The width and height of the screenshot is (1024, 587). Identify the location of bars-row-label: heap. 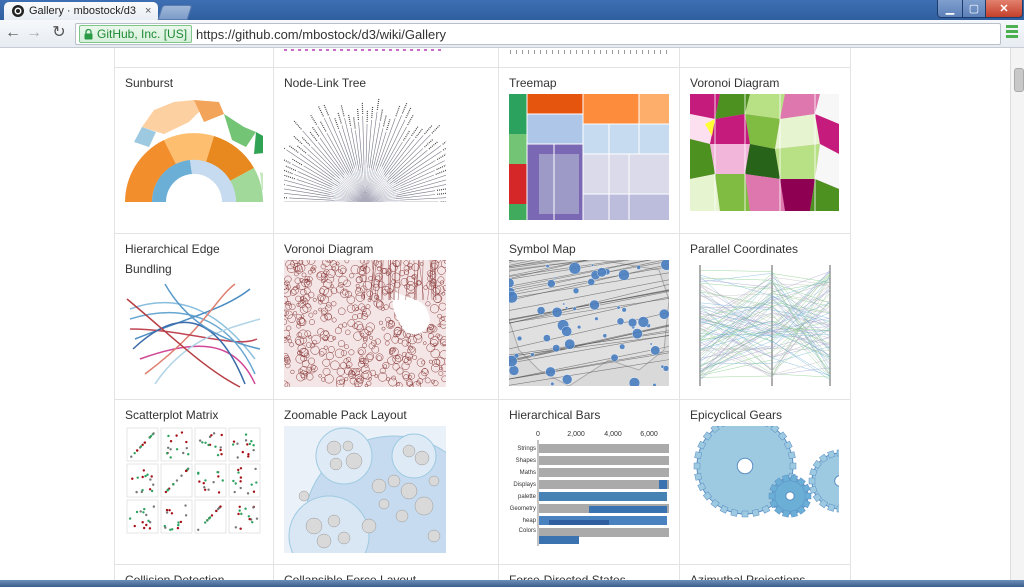
(530, 521).